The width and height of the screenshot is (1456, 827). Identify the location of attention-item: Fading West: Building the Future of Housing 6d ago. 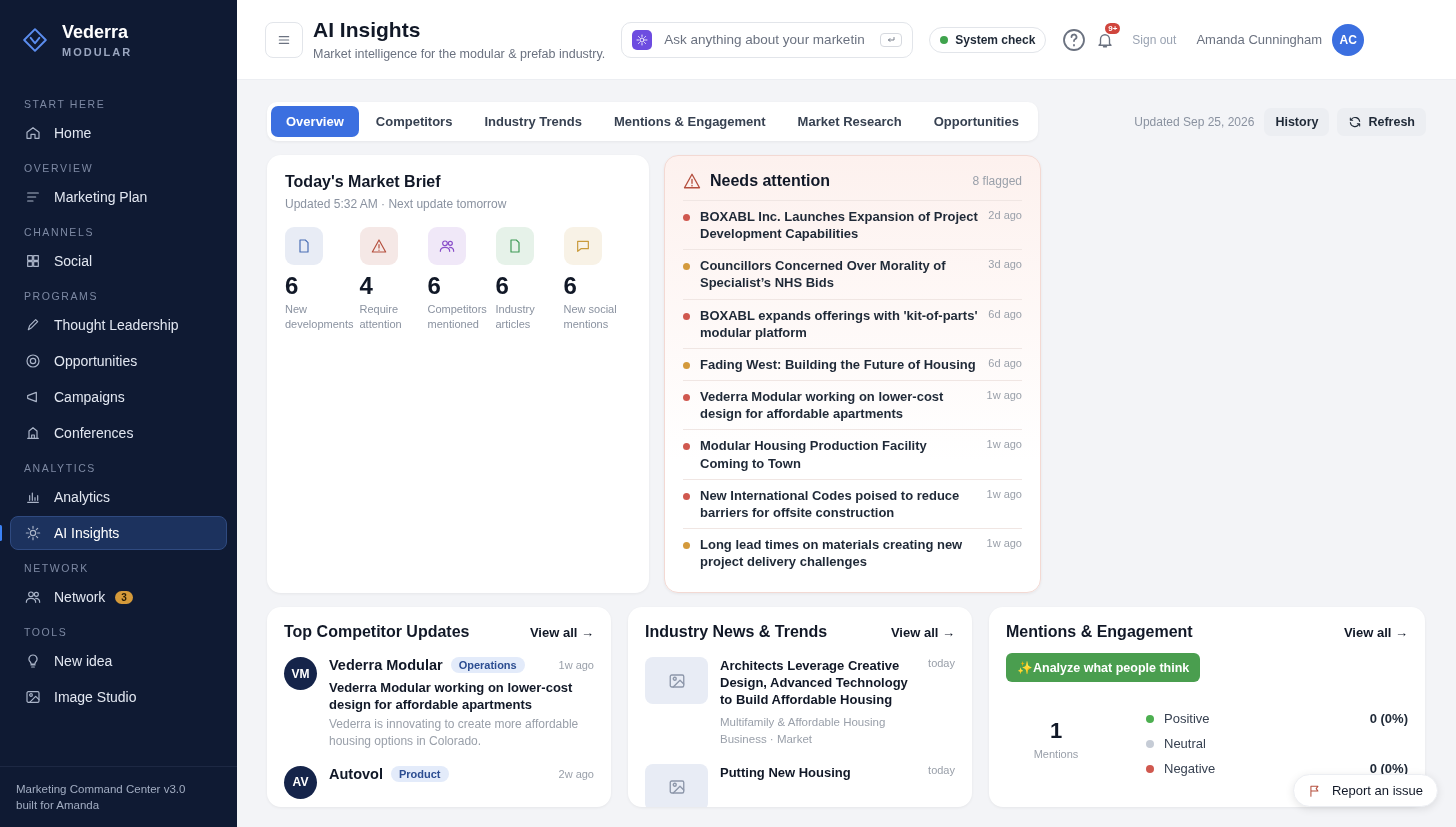
(852, 364).